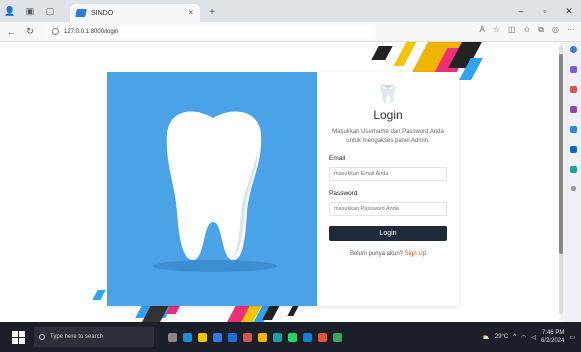 The image size is (581, 352). Describe the element at coordinates (485, 337) in the screenshot. I see `weather-icon: ⛅` at that location.